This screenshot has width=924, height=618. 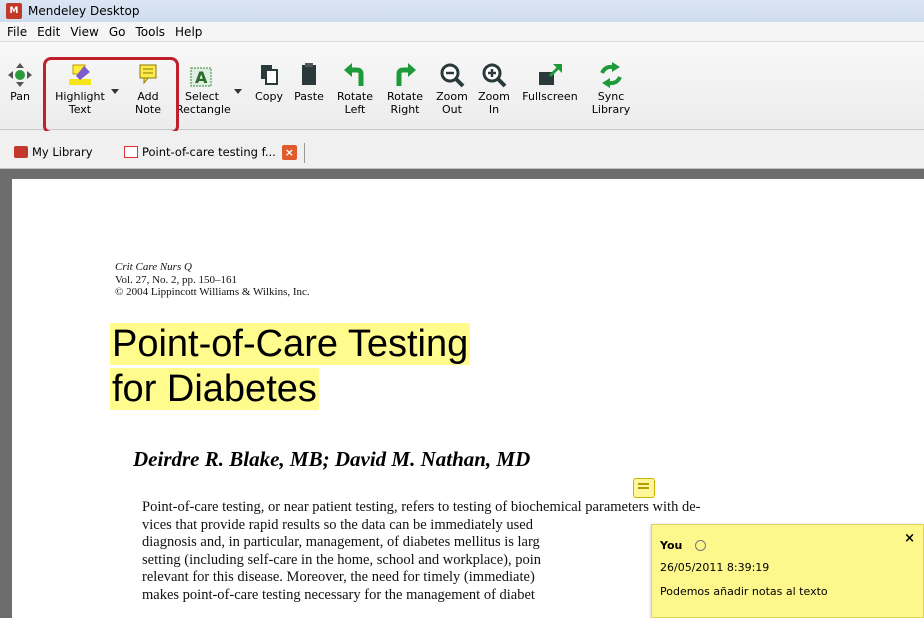 I want to click on zoom-in-label-2: In, so click(x=494, y=109).